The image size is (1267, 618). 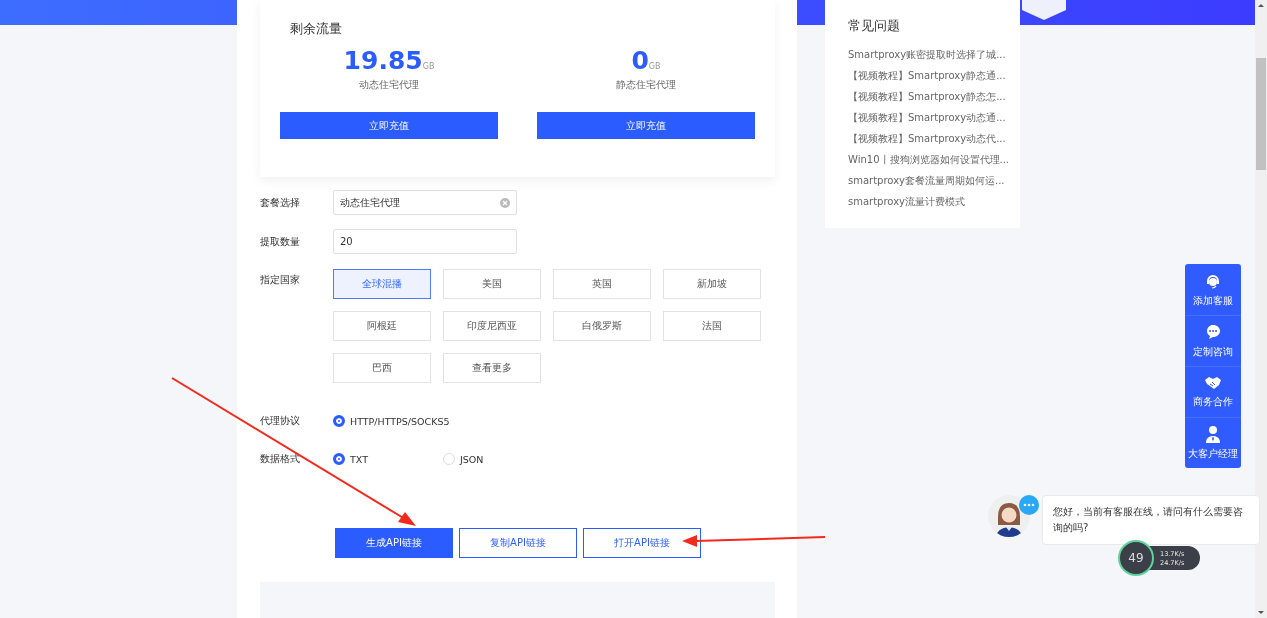 What do you see at coordinates (394, 543) in the screenshot?
I see `api-link-button: 生成API链接` at bounding box center [394, 543].